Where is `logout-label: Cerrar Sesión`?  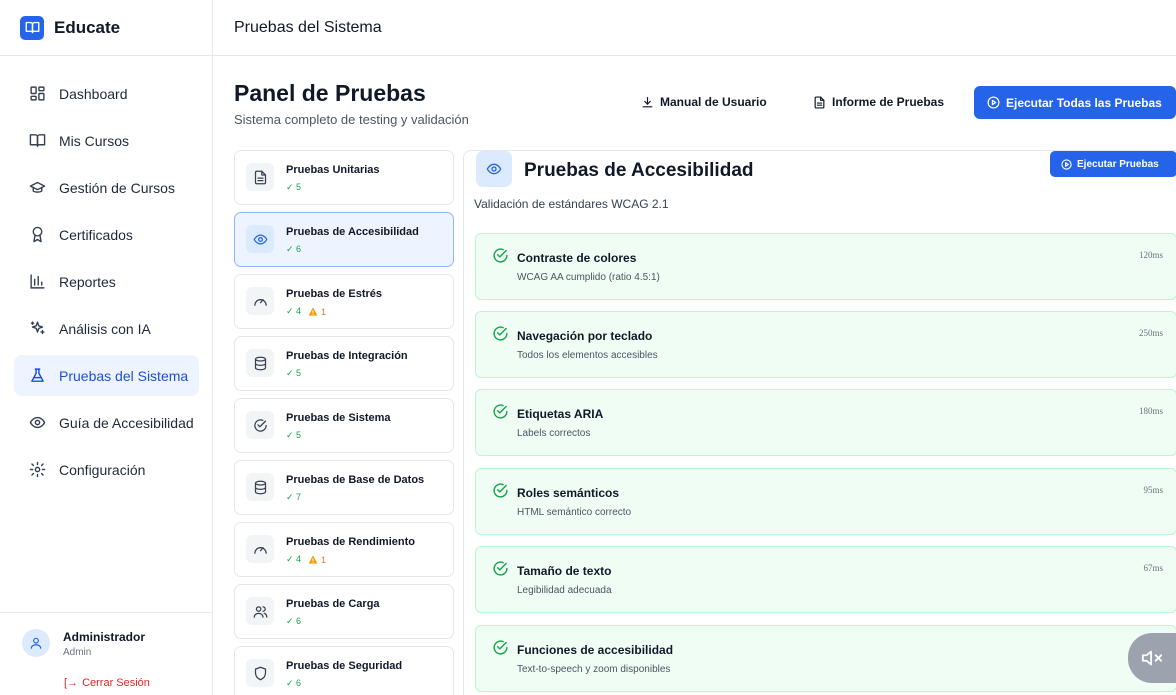 logout-label: Cerrar Sesión is located at coordinates (116, 683).